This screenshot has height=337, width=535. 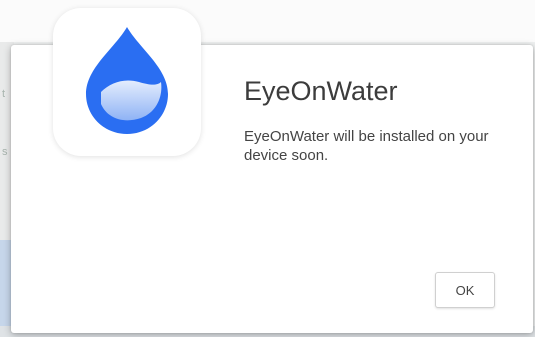 I want to click on water-drop-icon, so click(x=127, y=80).